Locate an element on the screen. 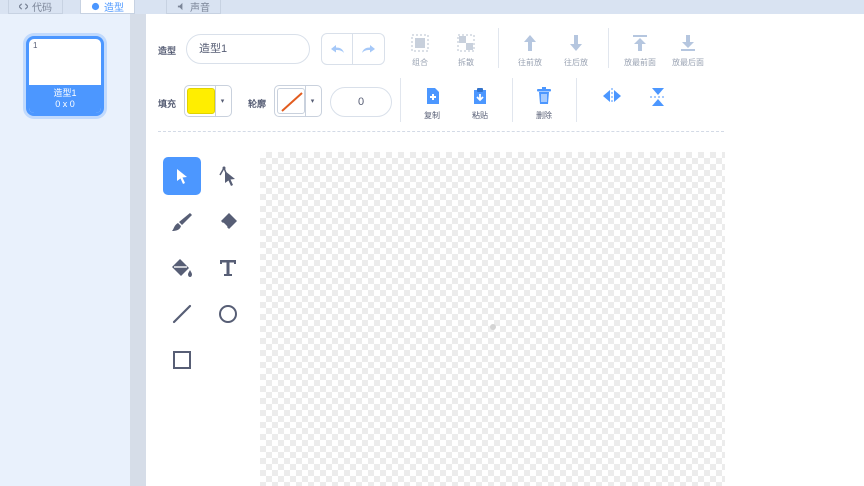  costume-size: 0 x 0 is located at coordinates (65, 104).